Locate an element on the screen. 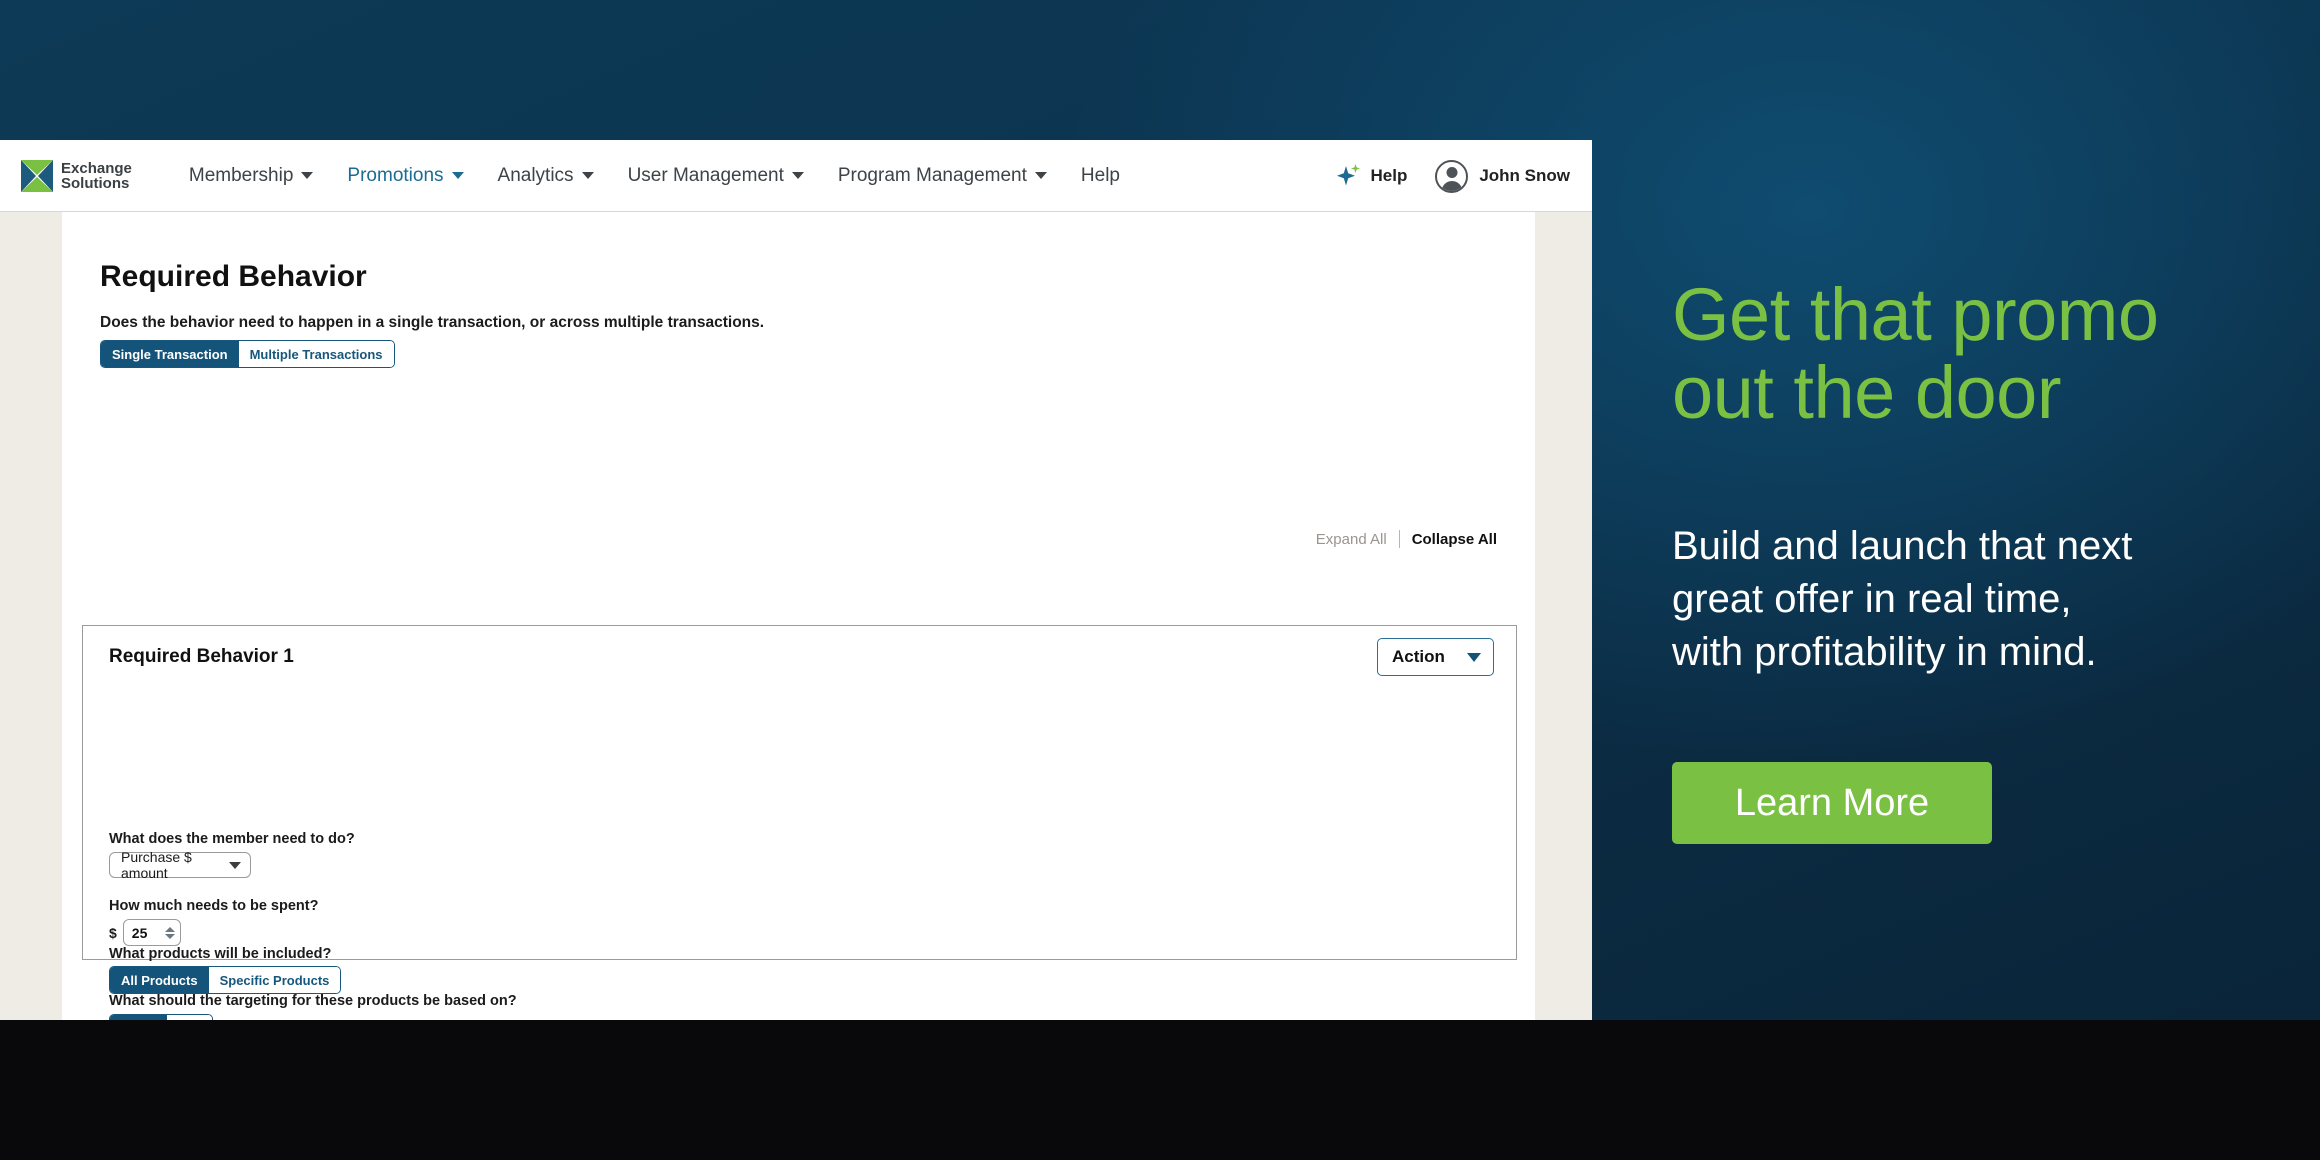 The height and width of the screenshot is (1160, 2320). spend-amount-group: $ 25 is located at coordinates (145, 932).